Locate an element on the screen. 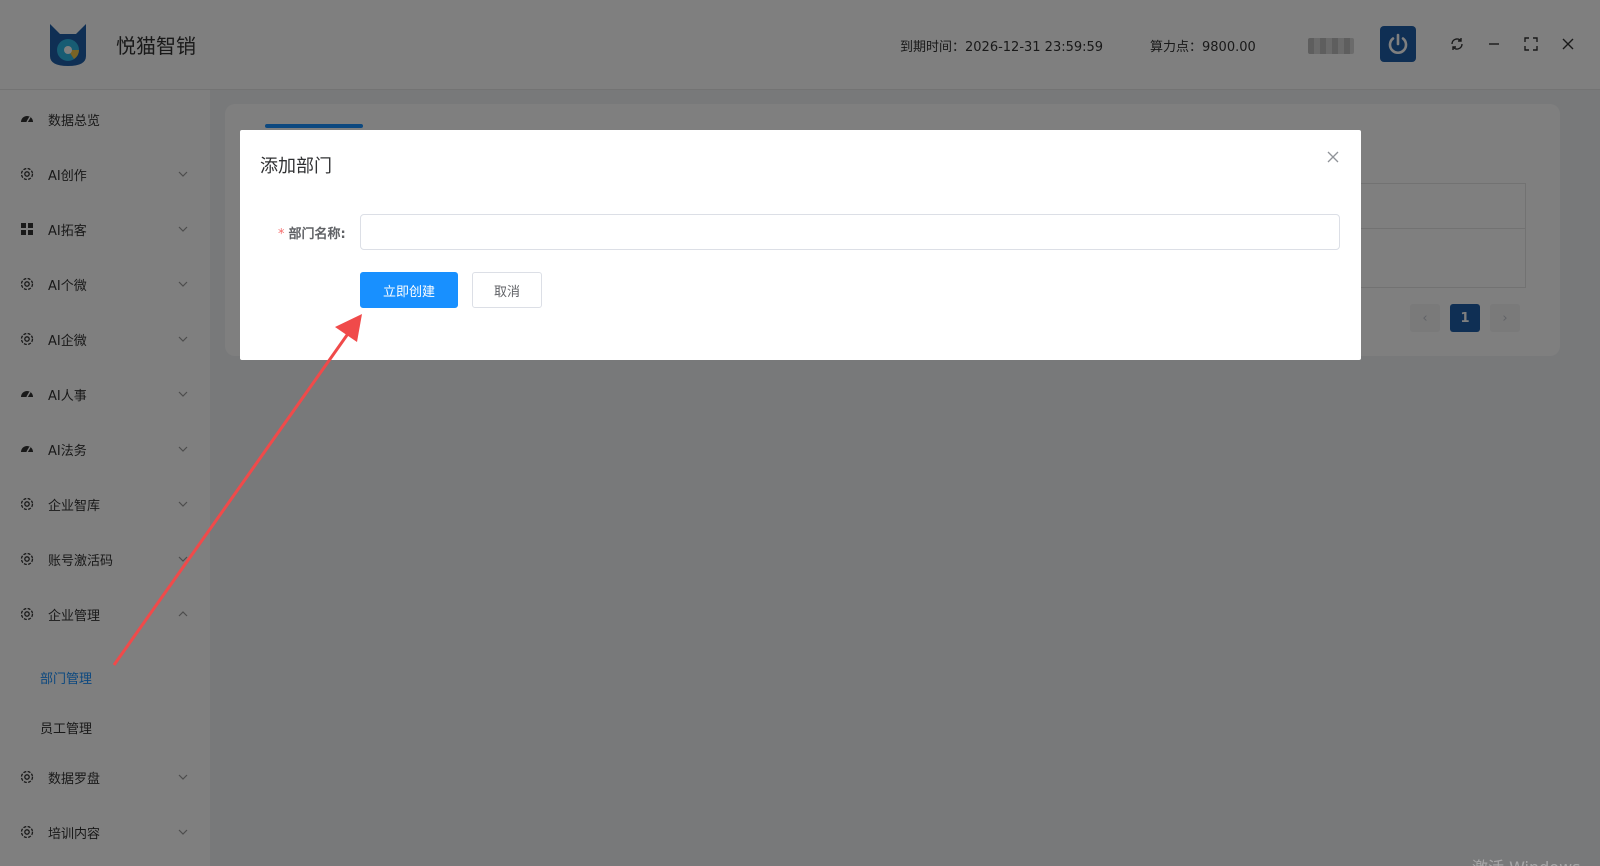 The width and height of the screenshot is (1600, 866). create-now-button: 立即创建 is located at coordinates (409, 290).